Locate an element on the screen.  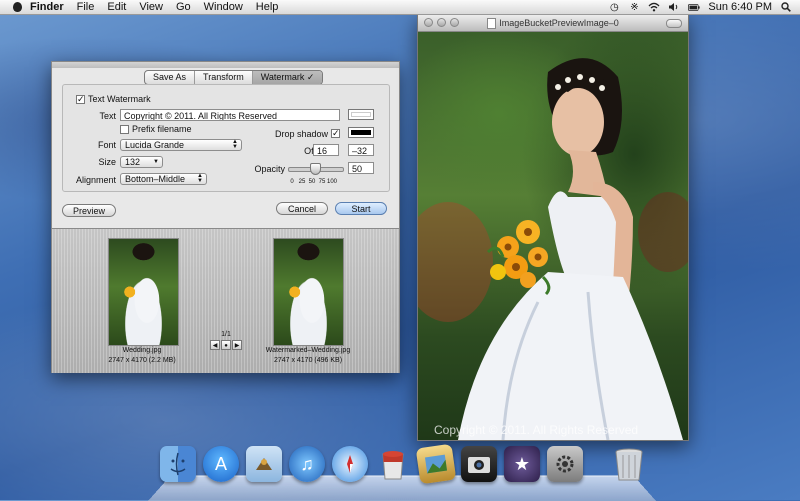
menu-window: Window is located at coordinates (223, 7).